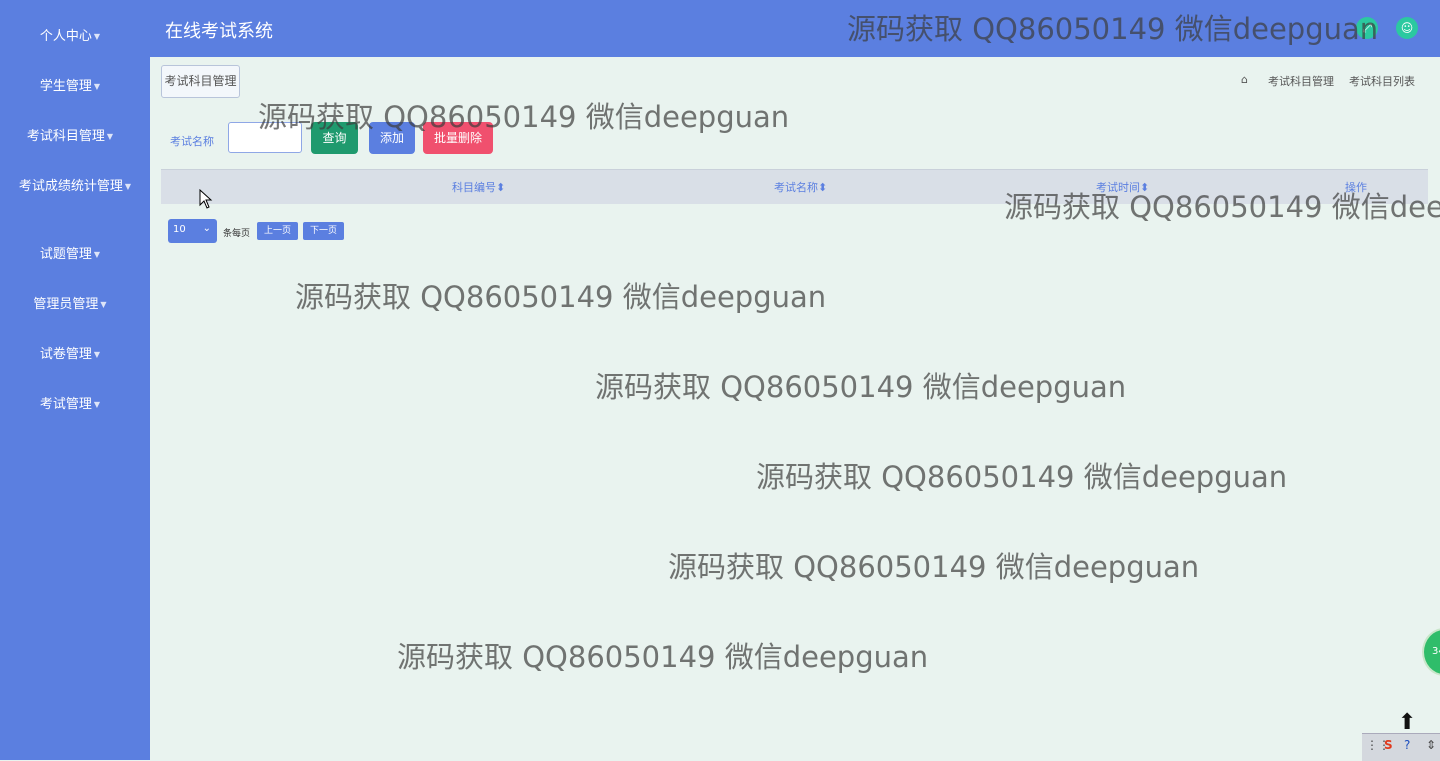 This screenshot has width=1440, height=761. What do you see at coordinates (334, 138) in the screenshot?
I see `query-button: 查询` at bounding box center [334, 138].